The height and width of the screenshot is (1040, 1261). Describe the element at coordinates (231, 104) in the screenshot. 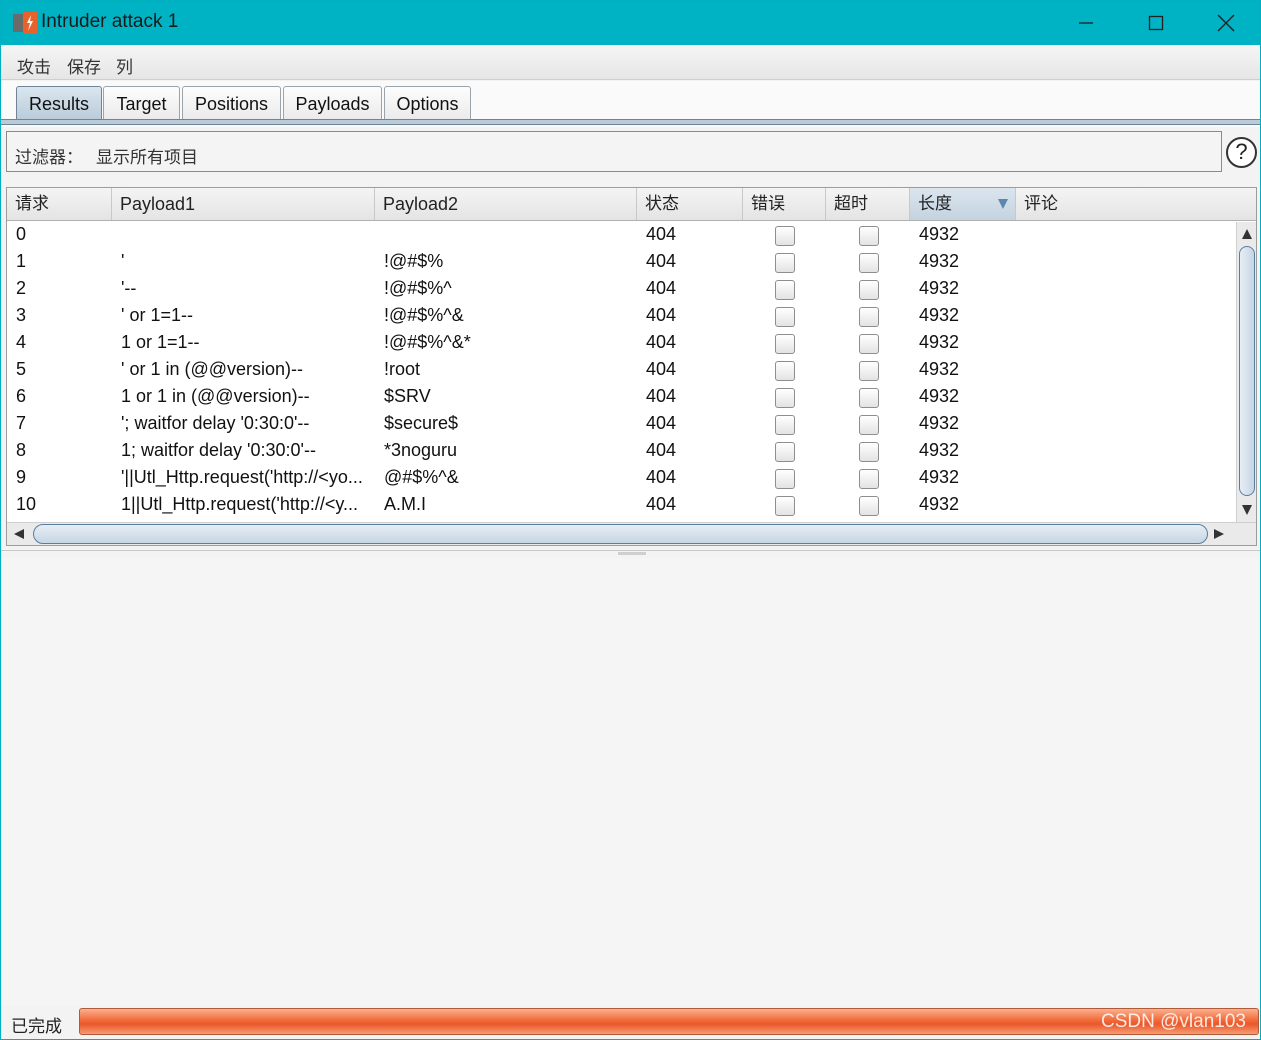

I see `tab-positions: Positions` at that location.